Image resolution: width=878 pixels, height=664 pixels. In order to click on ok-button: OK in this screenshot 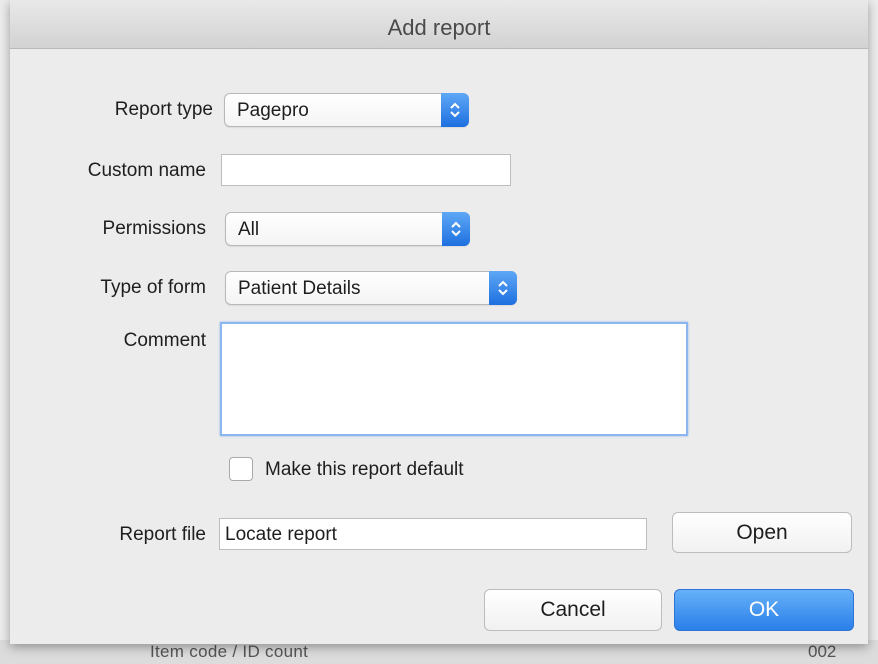, I will do `click(764, 610)`.